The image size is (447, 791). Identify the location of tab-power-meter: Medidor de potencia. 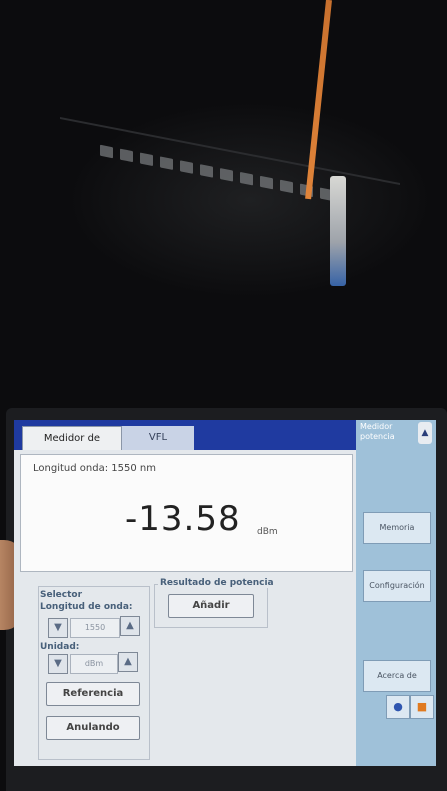
(72, 447).